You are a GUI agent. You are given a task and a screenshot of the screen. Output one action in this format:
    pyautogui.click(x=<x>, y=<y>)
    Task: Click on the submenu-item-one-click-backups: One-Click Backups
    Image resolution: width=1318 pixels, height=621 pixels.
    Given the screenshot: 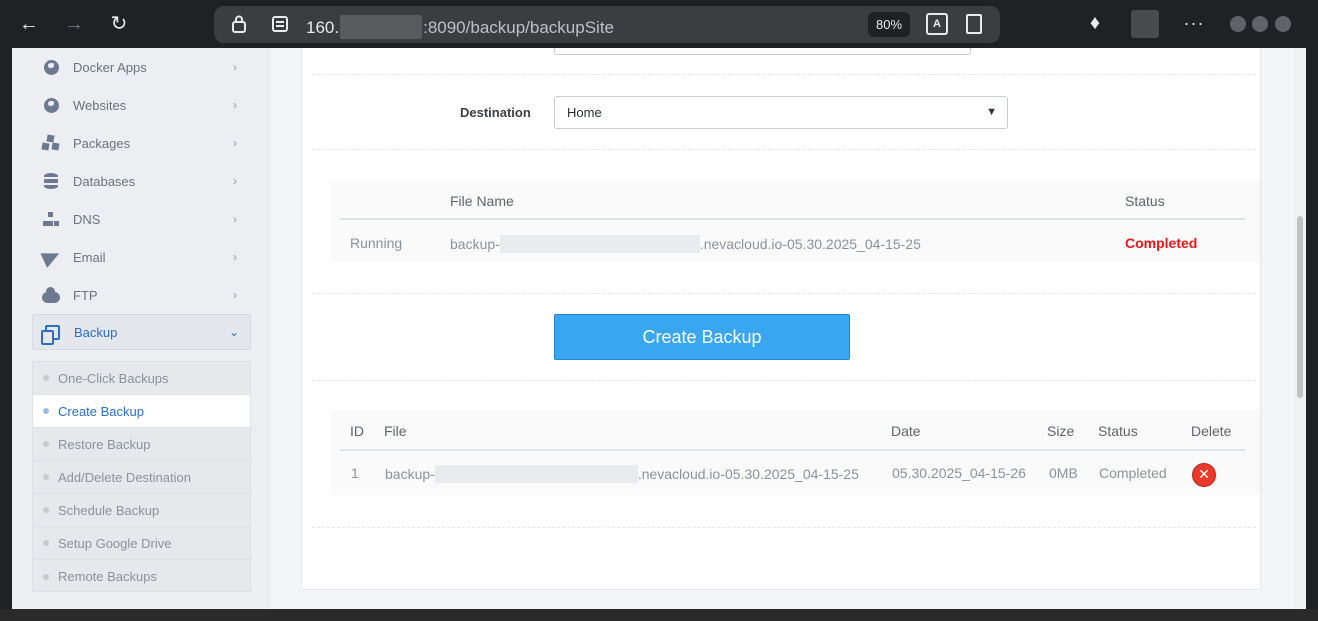 What is the action you would take?
    pyautogui.click(x=141, y=378)
    